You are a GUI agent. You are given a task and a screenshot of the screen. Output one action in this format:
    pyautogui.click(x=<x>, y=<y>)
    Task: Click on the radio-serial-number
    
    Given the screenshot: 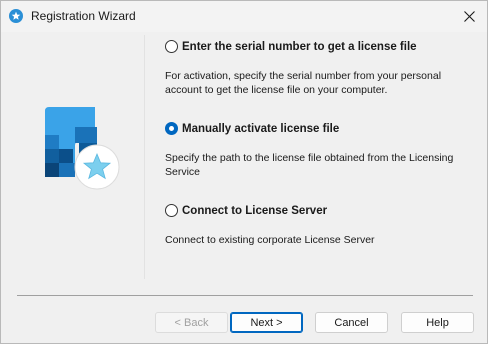 What is the action you would take?
    pyautogui.click(x=171, y=46)
    